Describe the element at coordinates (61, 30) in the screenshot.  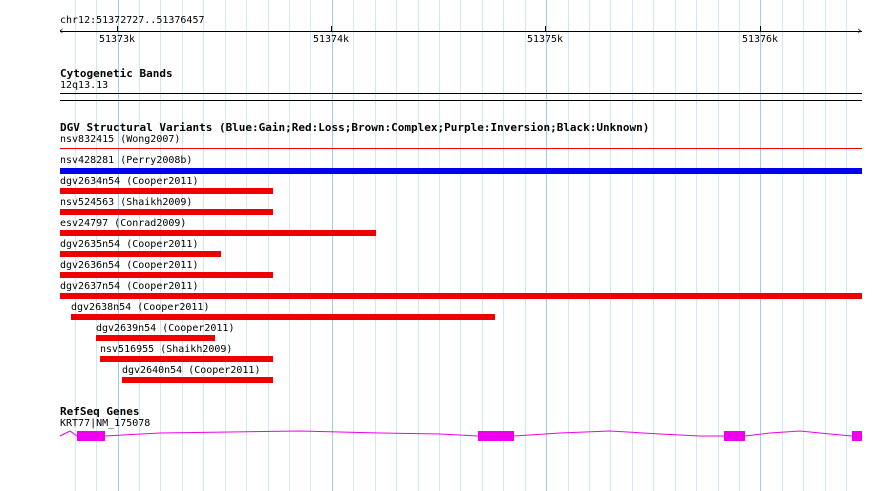
I see `ruler-left-arrow-icon: ‹` at that location.